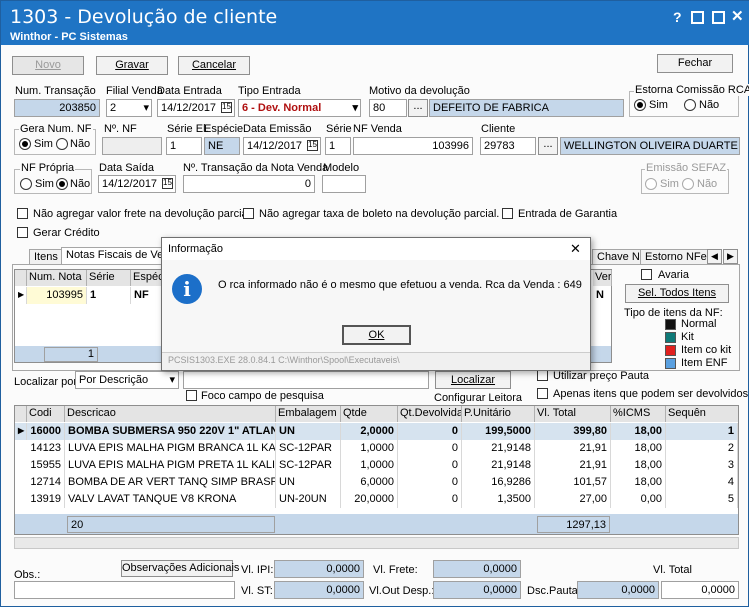 The height and width of the screenshot is (607, 749). I want to click on preco-pauta-checkbox, so click(542, 375).